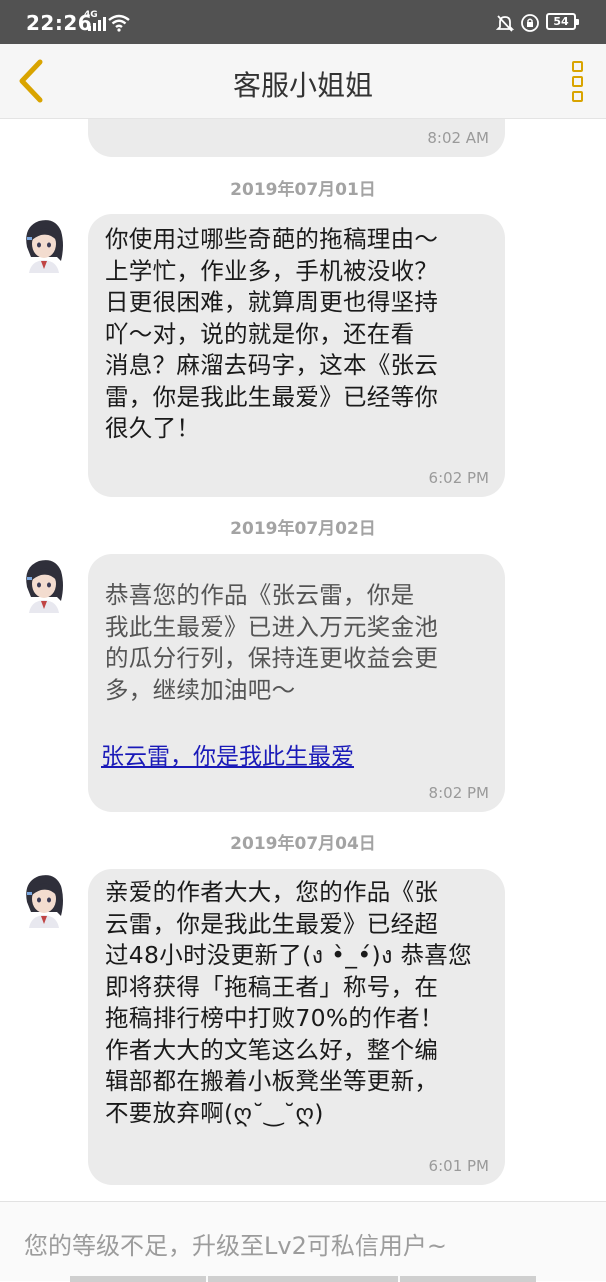 This screenshot has height=1282, width=606. I want to click on status-bar: 22:26 4G 54, so click(303, 22).